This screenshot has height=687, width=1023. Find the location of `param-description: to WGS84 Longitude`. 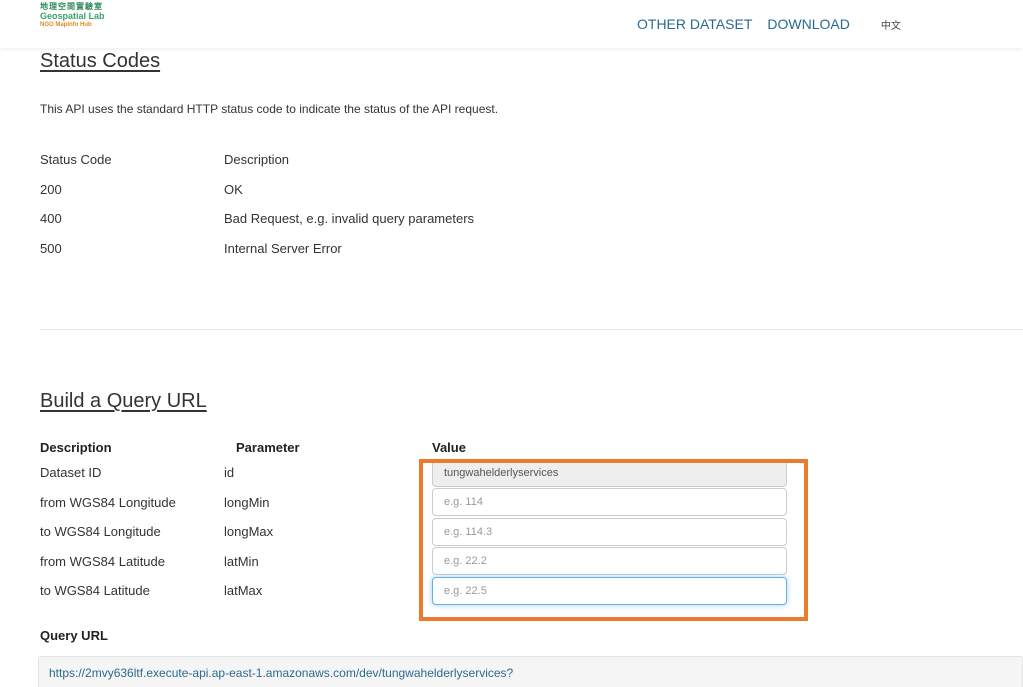

param-description: to WGS84 Longitude is located at coordinates (100, 532).